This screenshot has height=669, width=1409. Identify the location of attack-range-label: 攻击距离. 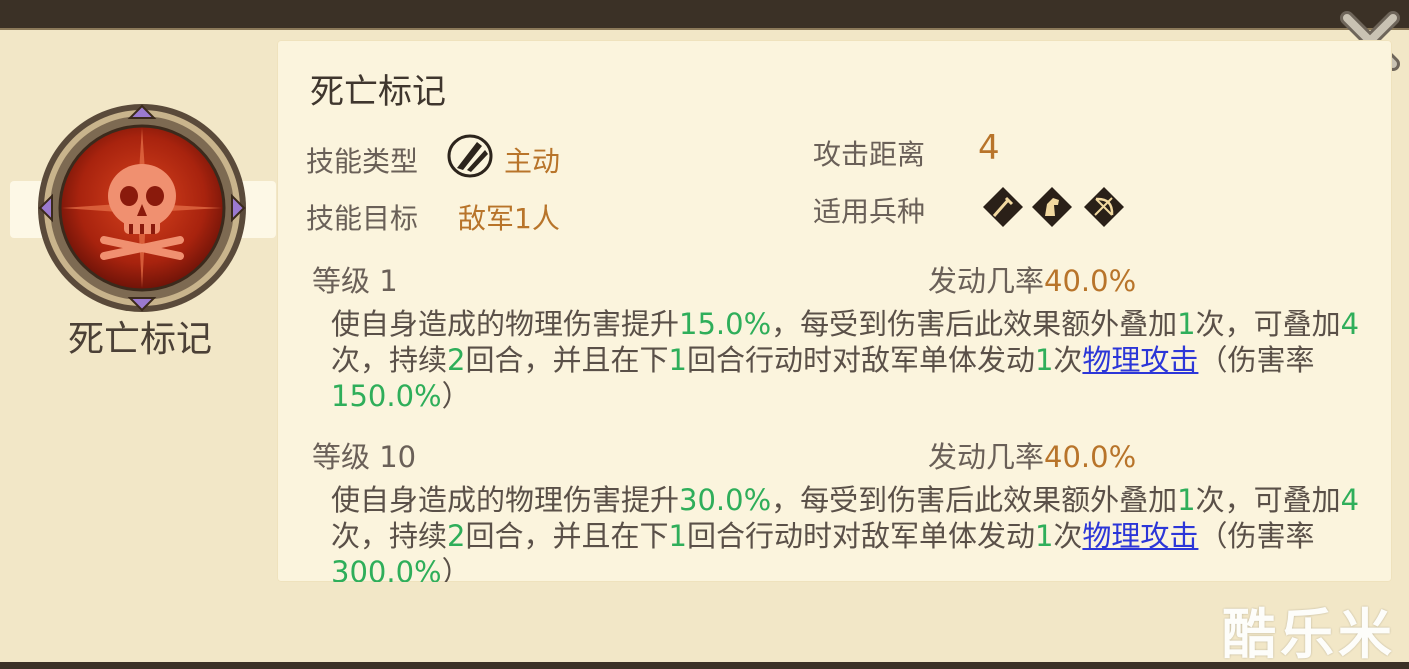
(869, 154).